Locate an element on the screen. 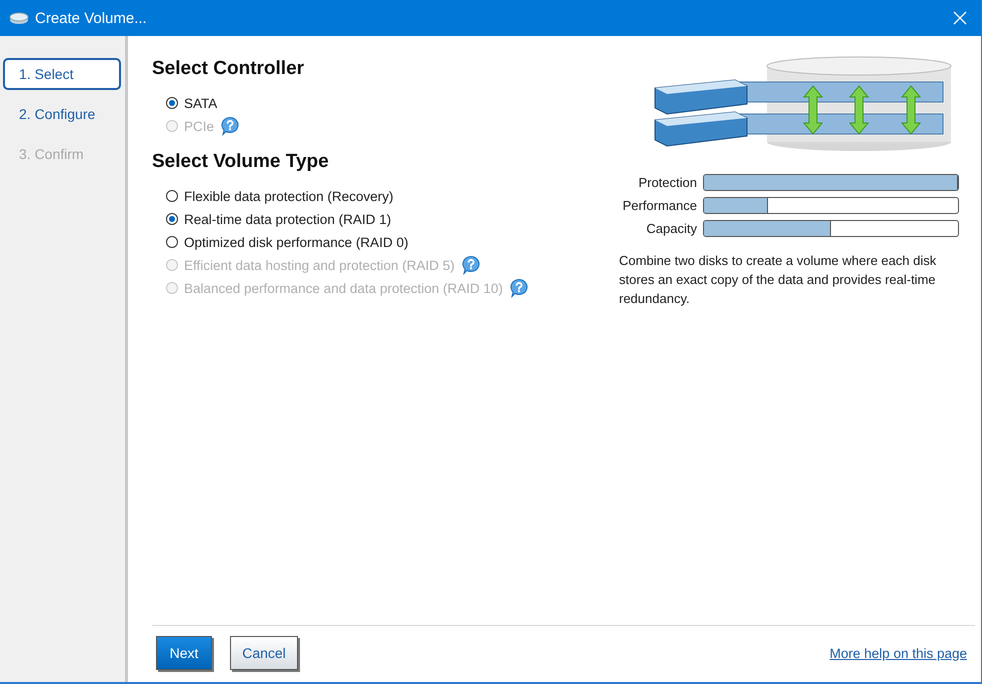 Image resolution: width=982 pixels, height=684 pixels. volume-description: Combine two disks to create a volume where each disk stores an exact copy of the data and provides real-time redundancy. is located at coordinates (778, 280).